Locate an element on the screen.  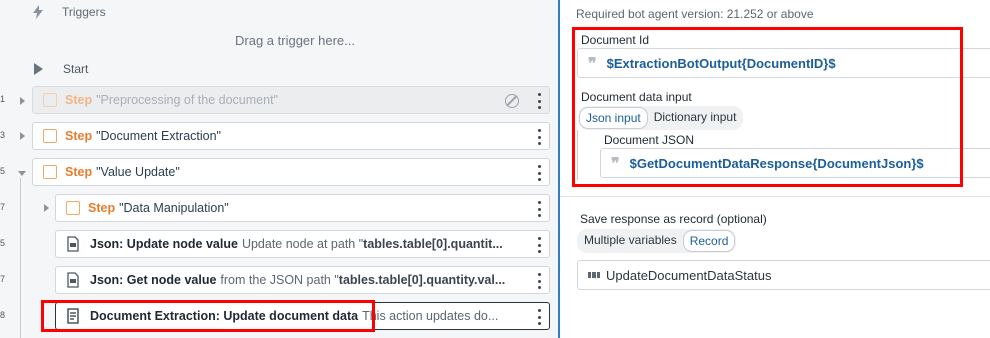
line-number: 8 is located at coordinates (3, 315).